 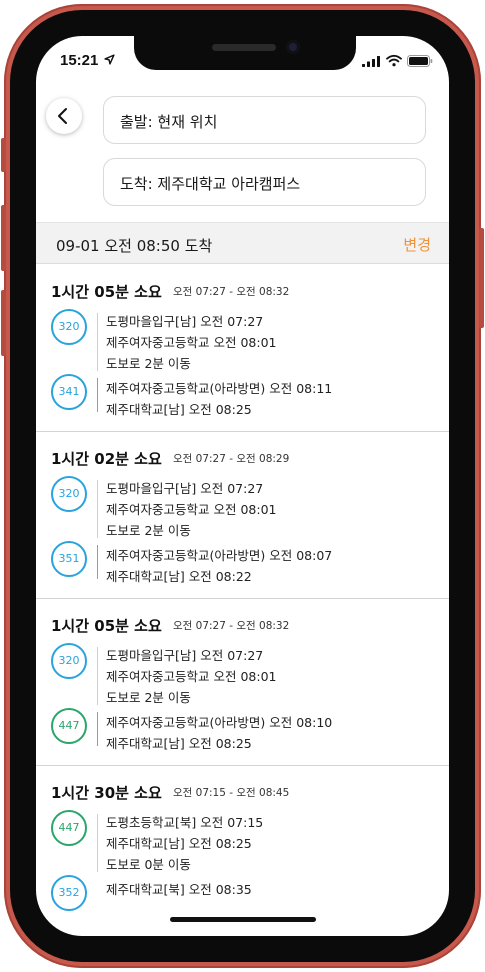 I want to click on route-time-range: 오전 07:27 - 오전 08:29, so click(x=231, y=459).